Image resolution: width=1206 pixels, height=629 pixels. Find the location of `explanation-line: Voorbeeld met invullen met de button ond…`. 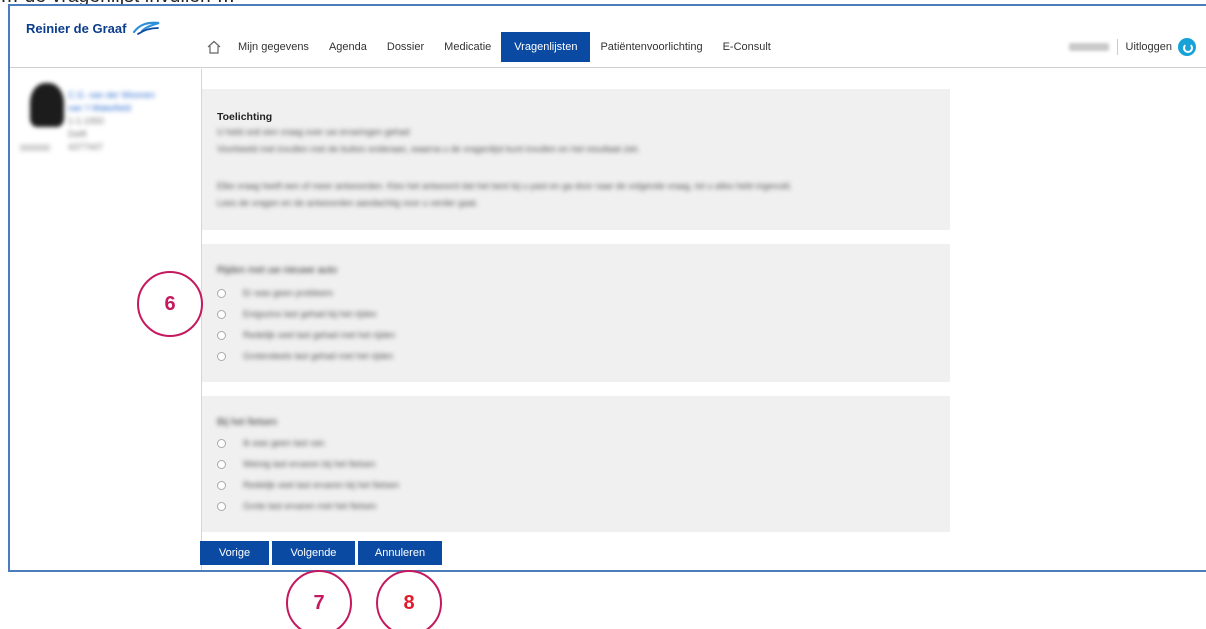

explanation-line: Voorbeeld met invullen met de button ond… is located at coordinates (428, 149).